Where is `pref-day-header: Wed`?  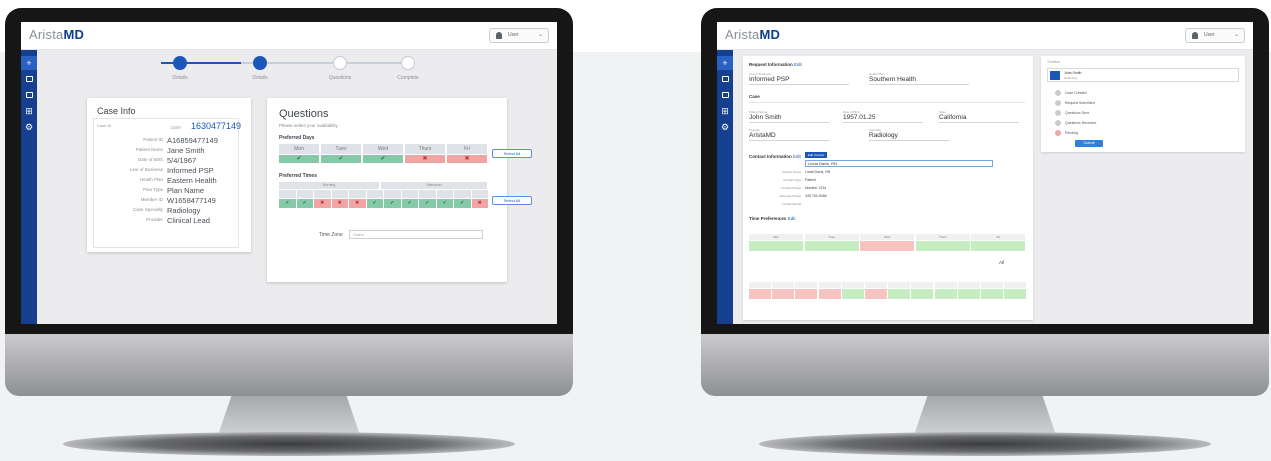 pref-day-header: Wed is located at coordinates (887, 237).